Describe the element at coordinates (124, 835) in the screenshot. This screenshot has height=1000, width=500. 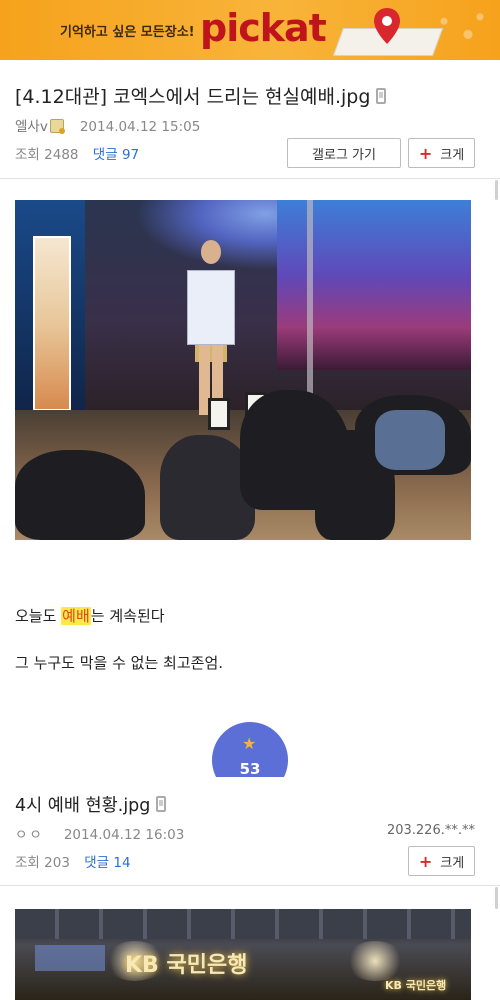
I see `post-date: 2014.04.12 16:03` at that location.